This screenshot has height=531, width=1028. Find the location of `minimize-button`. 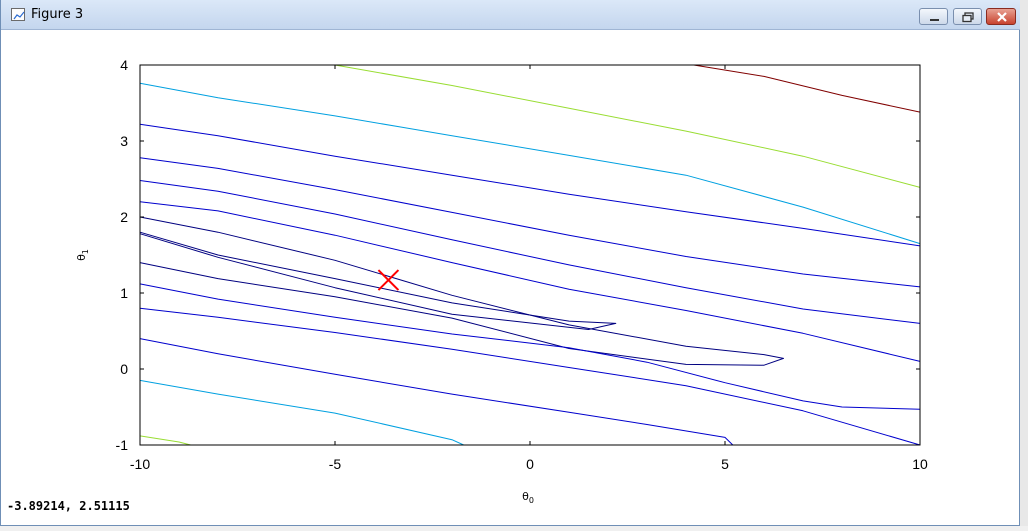

minimize-button is located at coordinates (933, 16).